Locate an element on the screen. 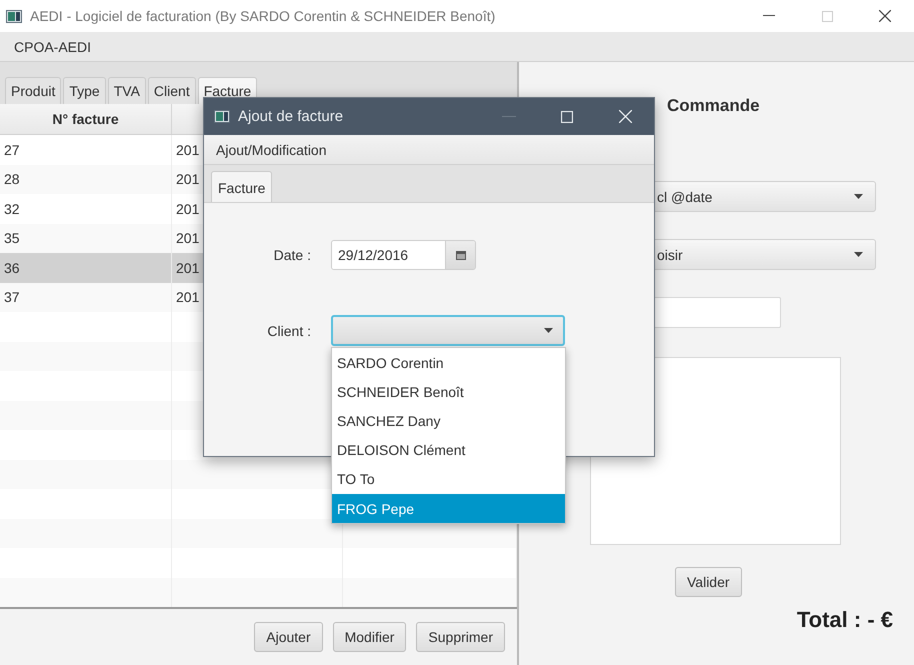 This screenshot has height=665, width=914. tab: Produit is located at coordinates (33, 90).